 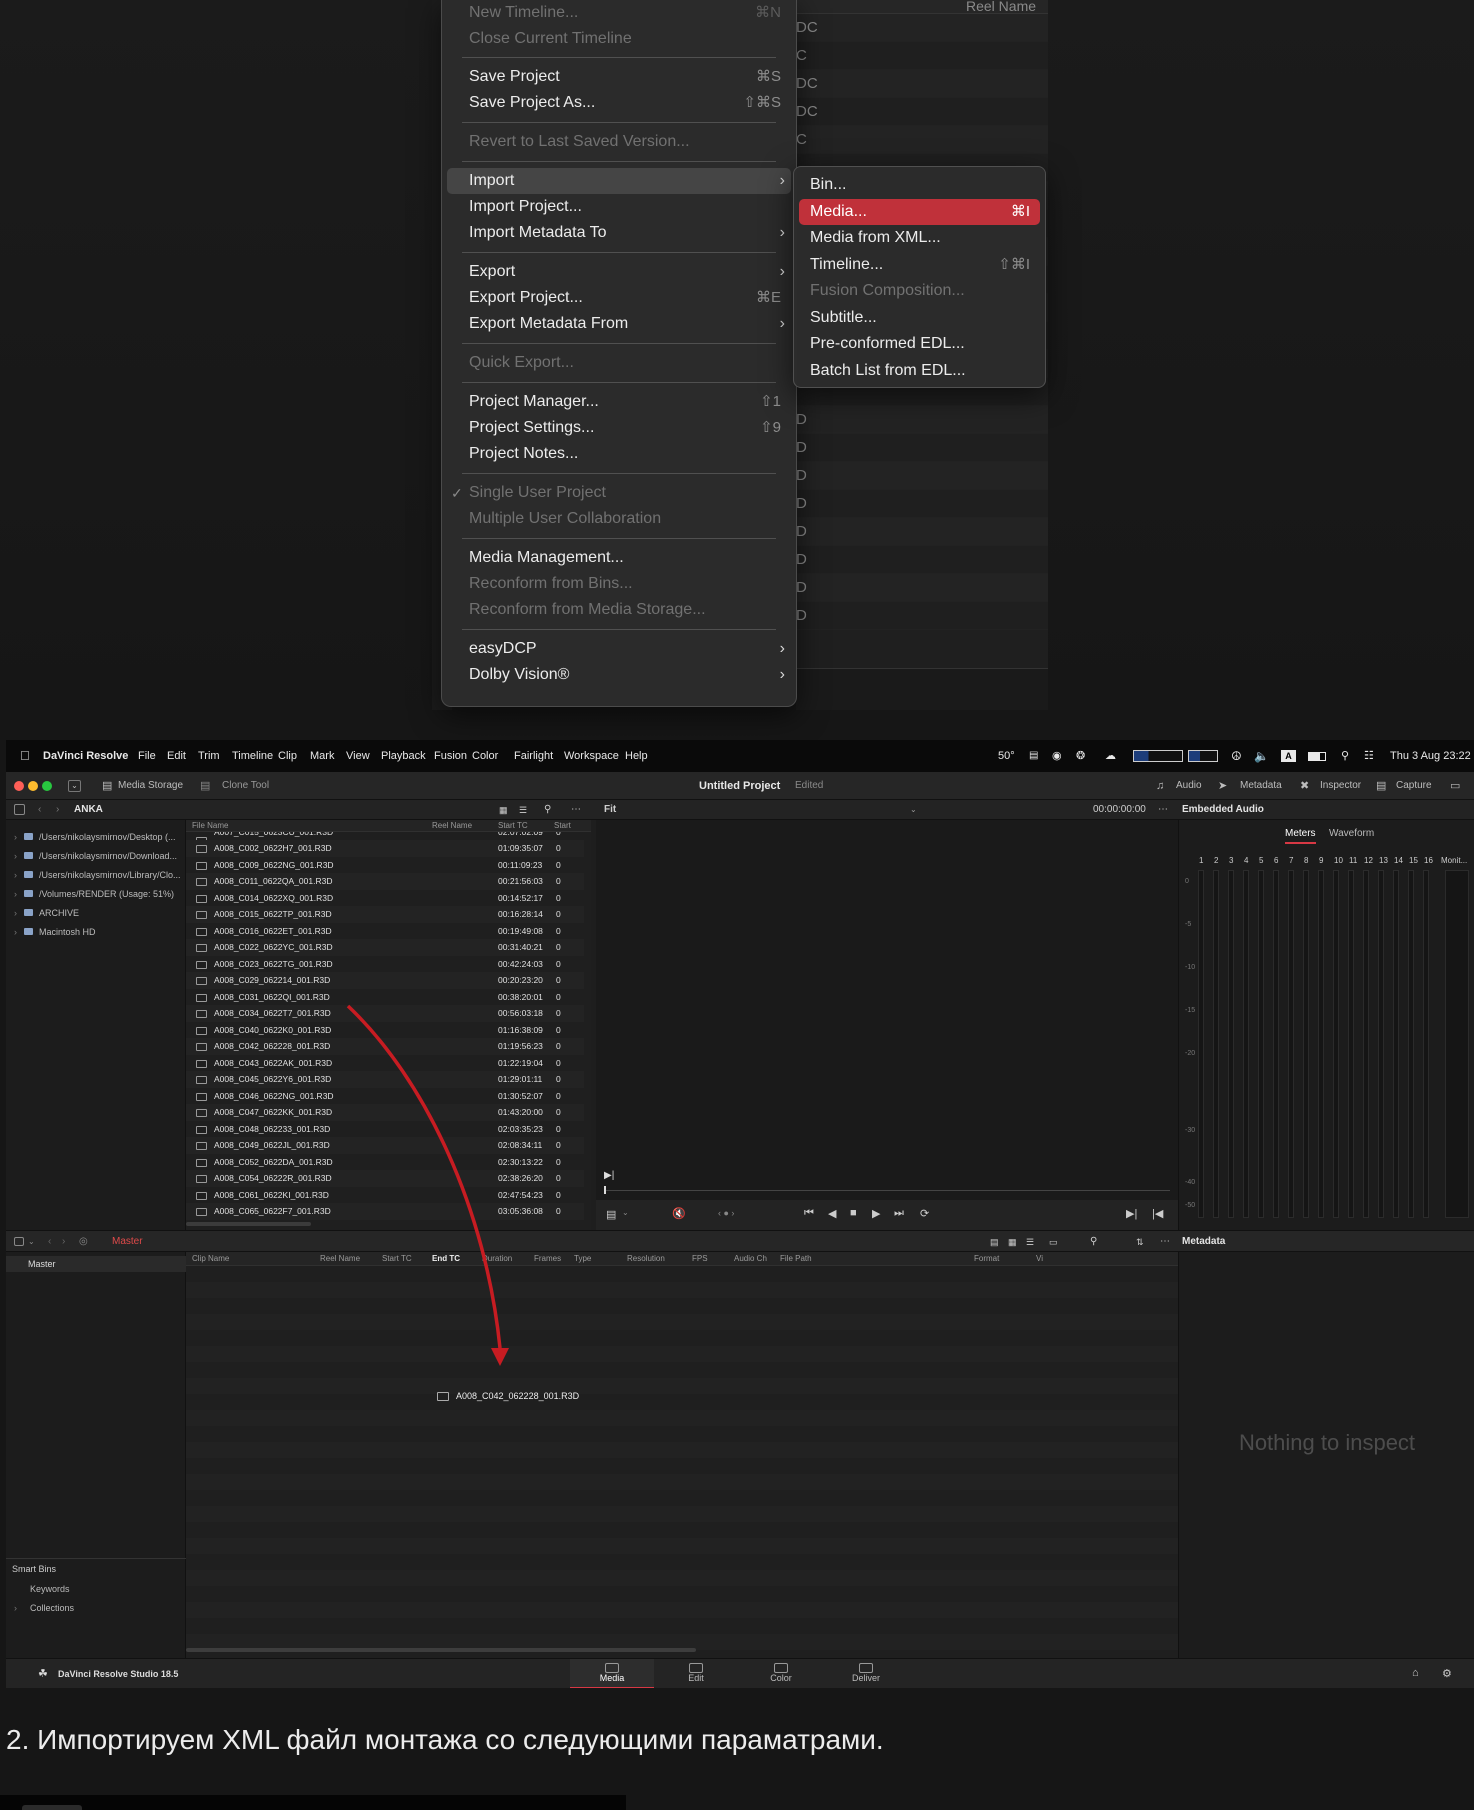 What do you see at coordinates (313, 1802) in the screenshot?
I see `next-screenshot-edge` at bounding box center [313, 1802].